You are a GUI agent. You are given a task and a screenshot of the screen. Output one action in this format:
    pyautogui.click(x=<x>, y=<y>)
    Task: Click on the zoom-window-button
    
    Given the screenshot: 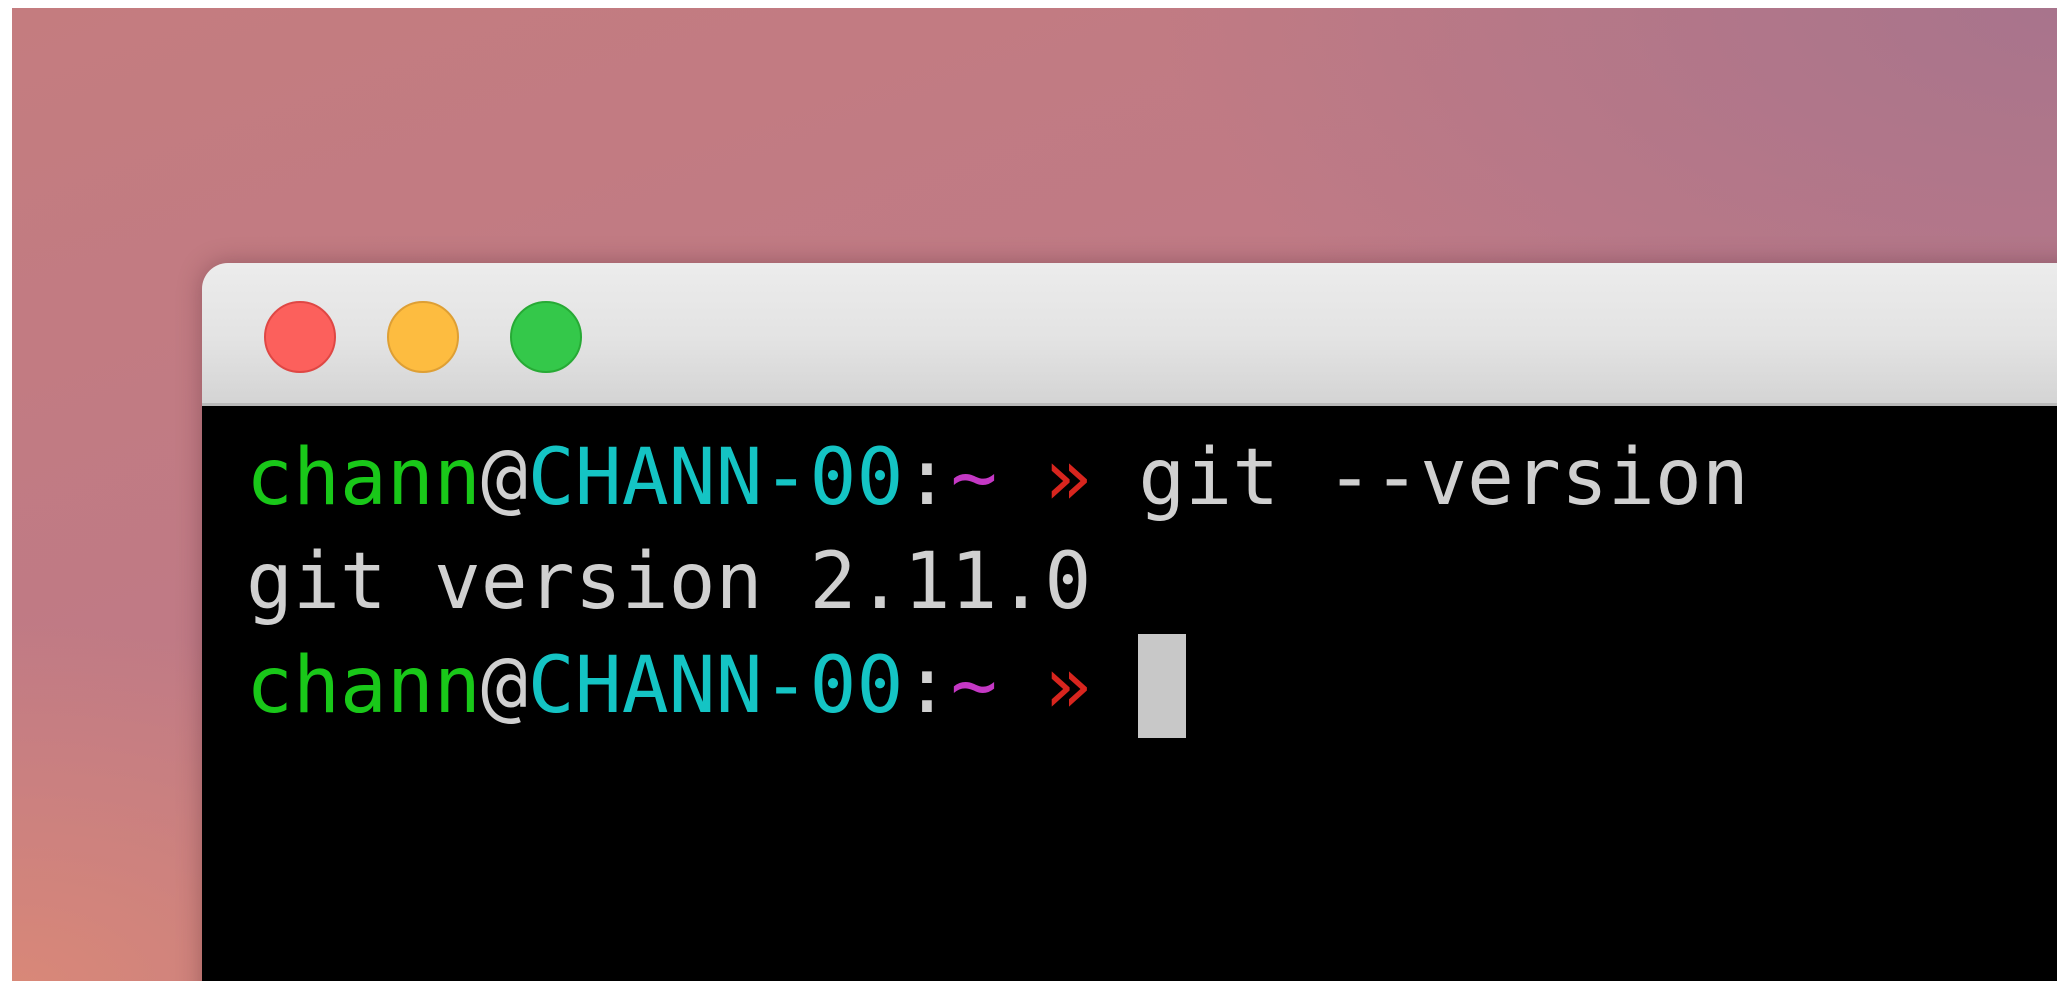 What is the action you would take?
    pyautogui.click(x=546, y=337)
    